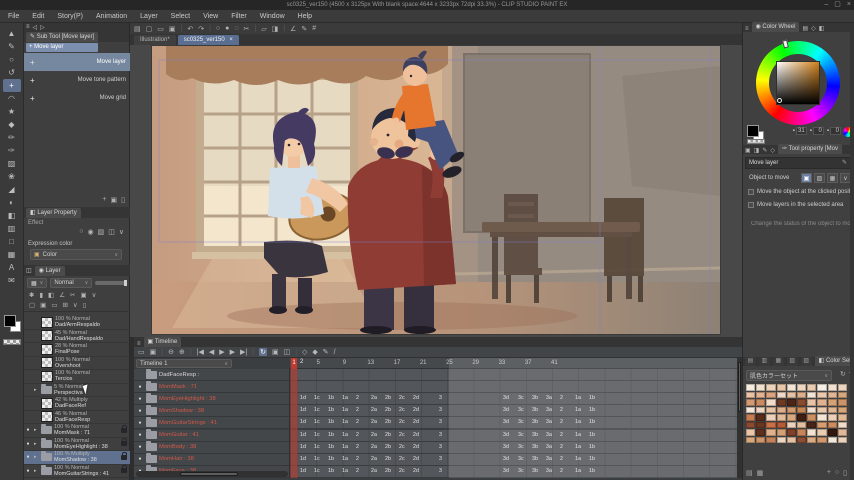  What do you see at coordinates (792, 361) in the screenshot?
I see `tab-swatch-d: ▧` at bounding box center [792, 361].